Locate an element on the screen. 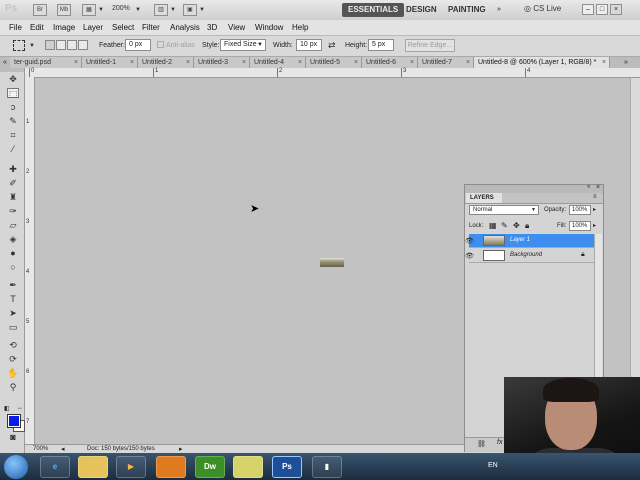 This screenshot has height=480, width=640. 3d-rotate-tool-icon: ⟲ is located at coordinates (13, 345).